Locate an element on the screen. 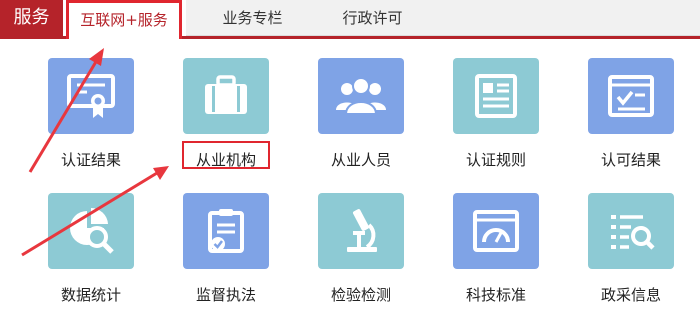 The image size is (700, 314). gauge-window-icon is located at coordinates (496, 231).